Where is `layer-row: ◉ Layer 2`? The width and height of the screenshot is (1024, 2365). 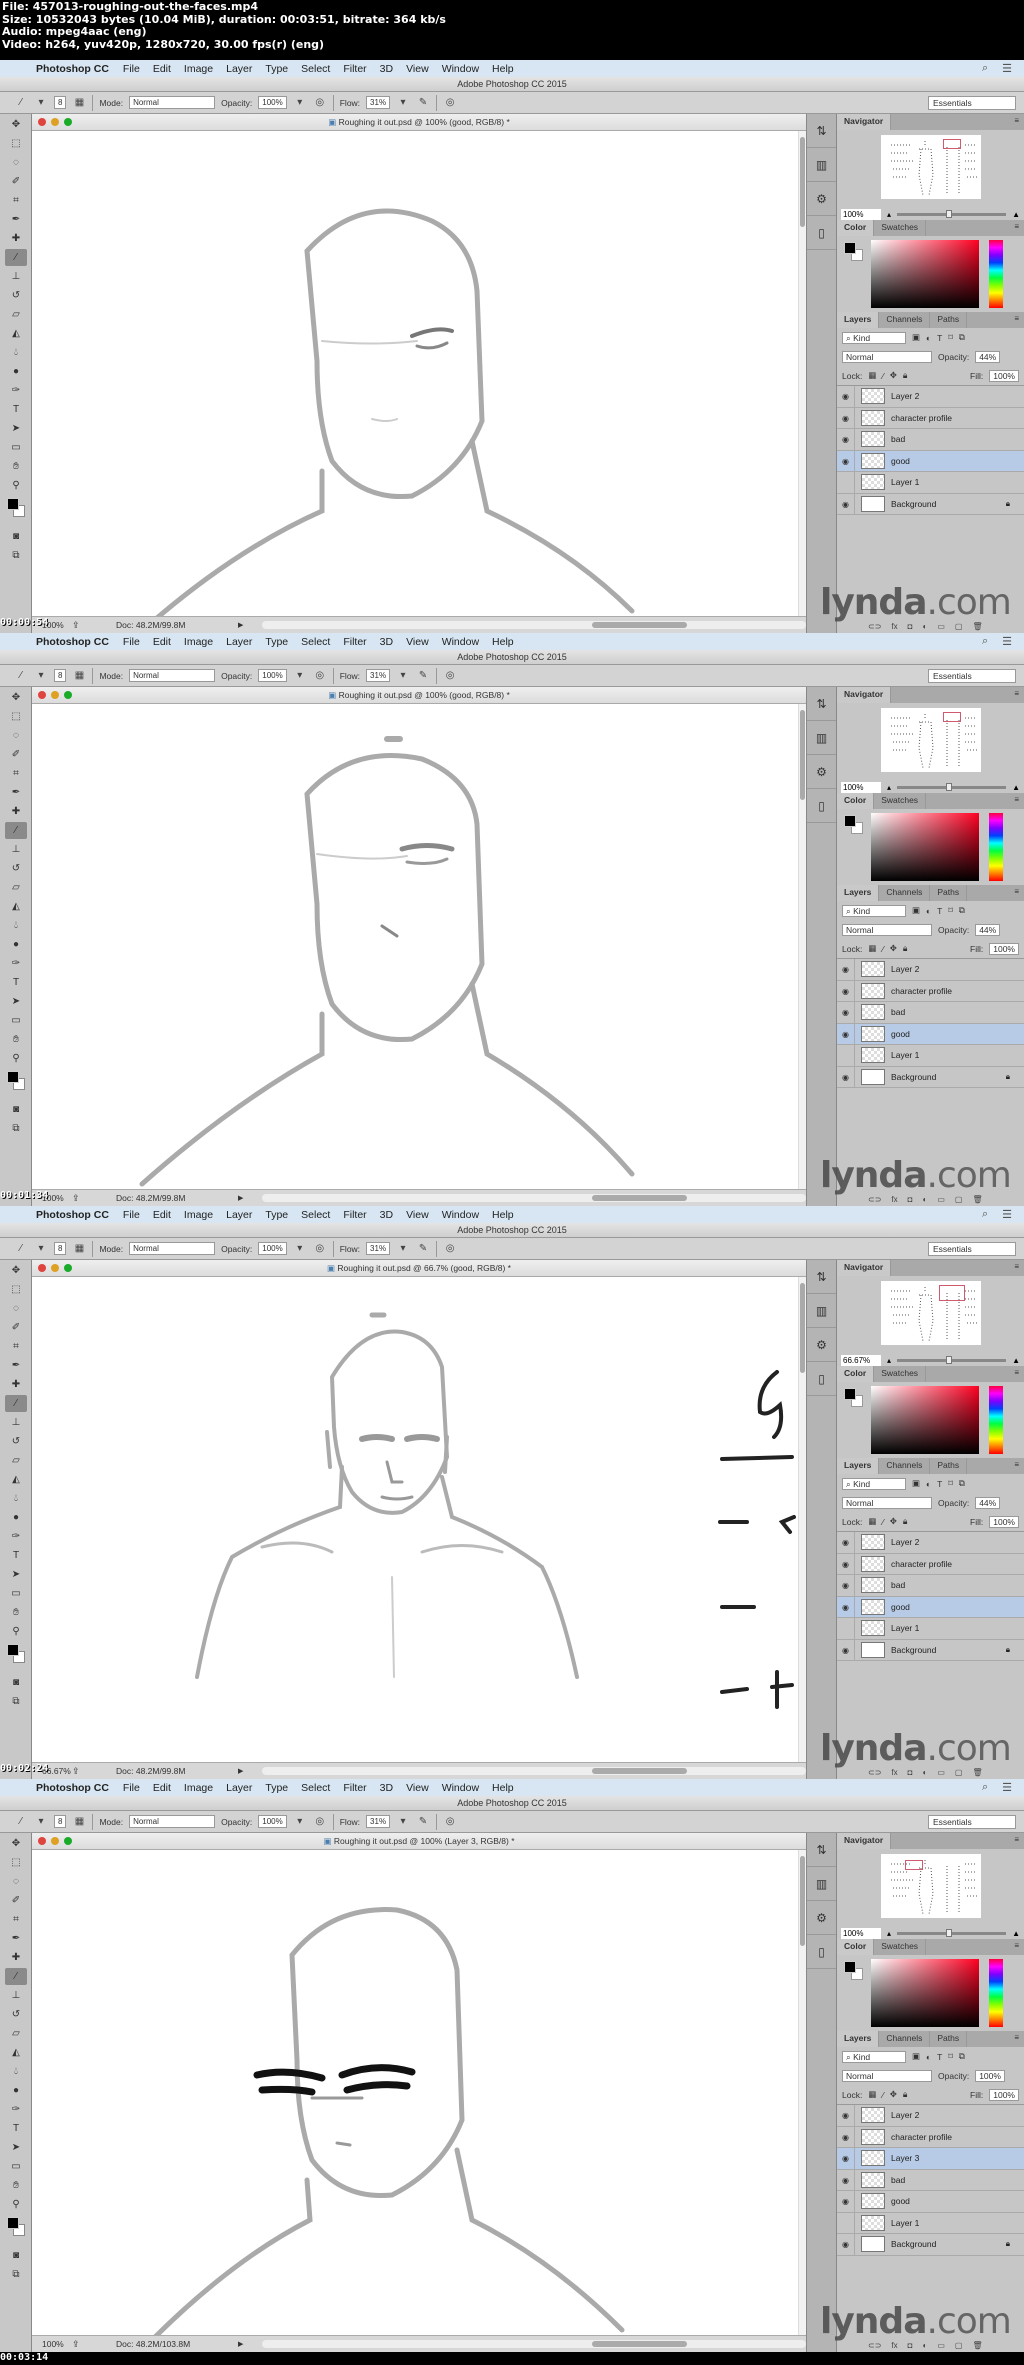 layer-row: ◉ Layer 2 is located at coordinates (930, 2116).